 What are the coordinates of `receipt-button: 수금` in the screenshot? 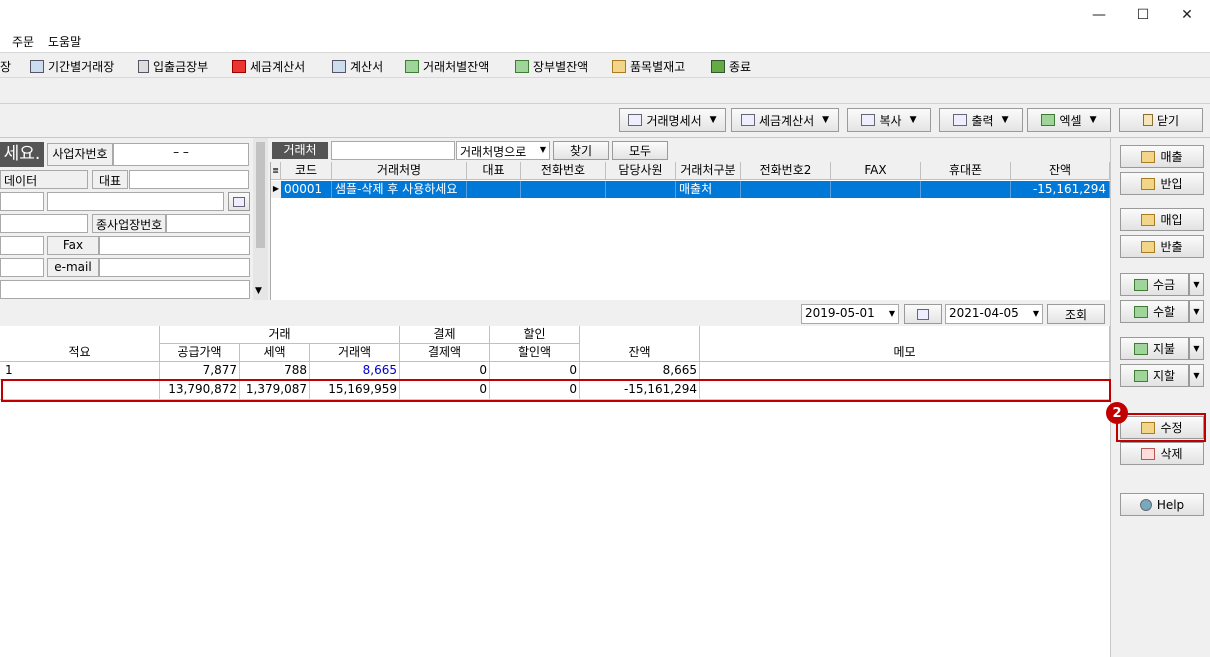 It's located at (1154, 284).